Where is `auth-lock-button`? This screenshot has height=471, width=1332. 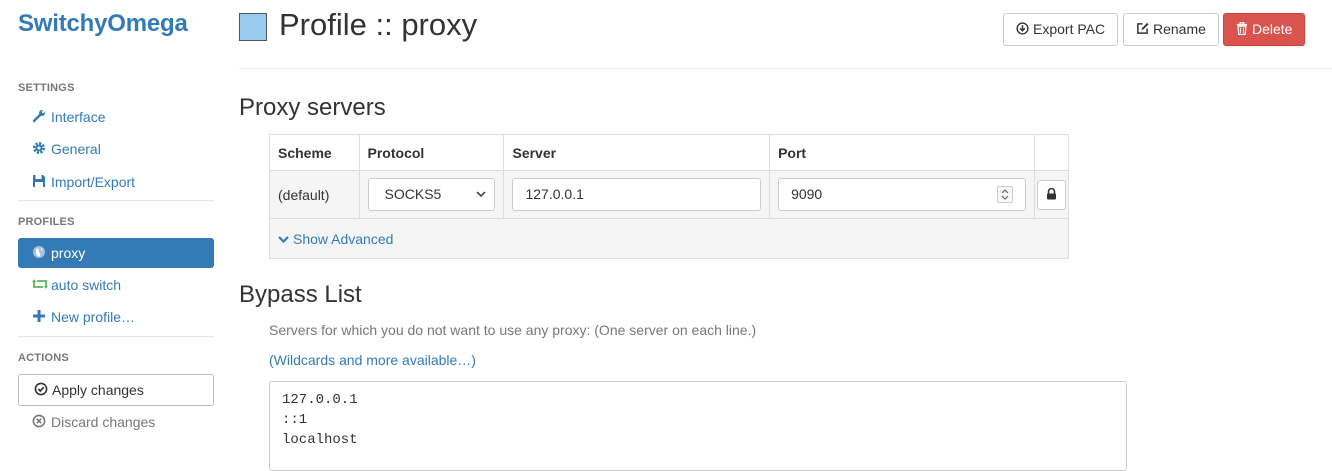
auth-lock-button is located at coordinates (1051, 194).